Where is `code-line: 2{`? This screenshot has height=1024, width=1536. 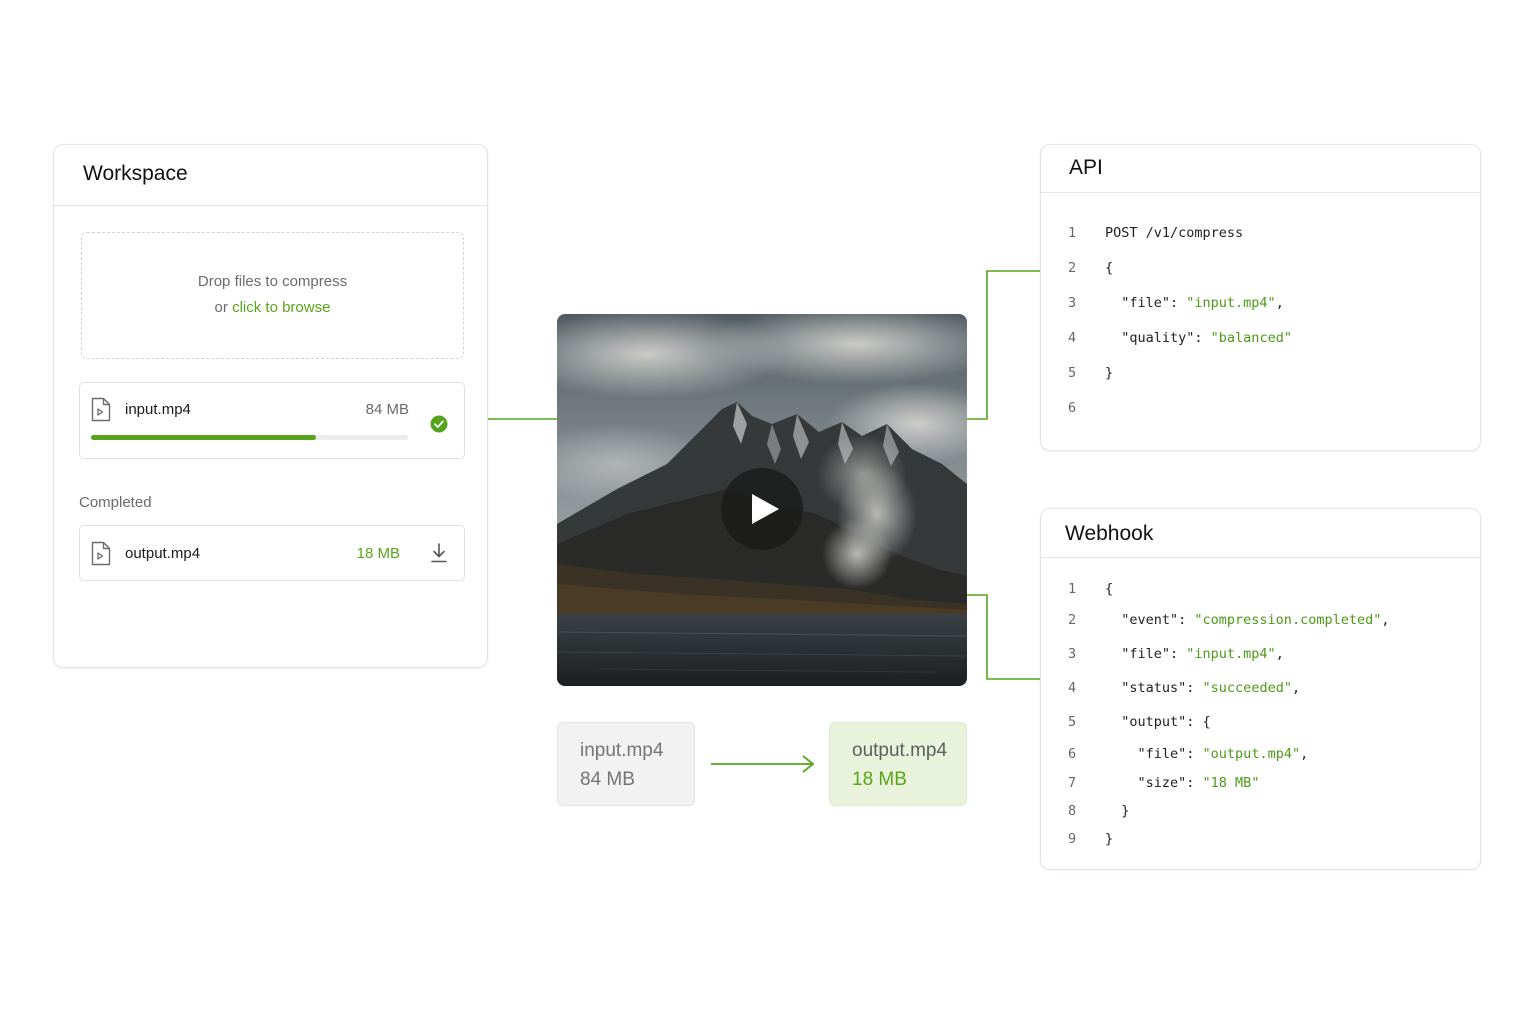 code-line: 2{ is located at coordinates (1260, 270).